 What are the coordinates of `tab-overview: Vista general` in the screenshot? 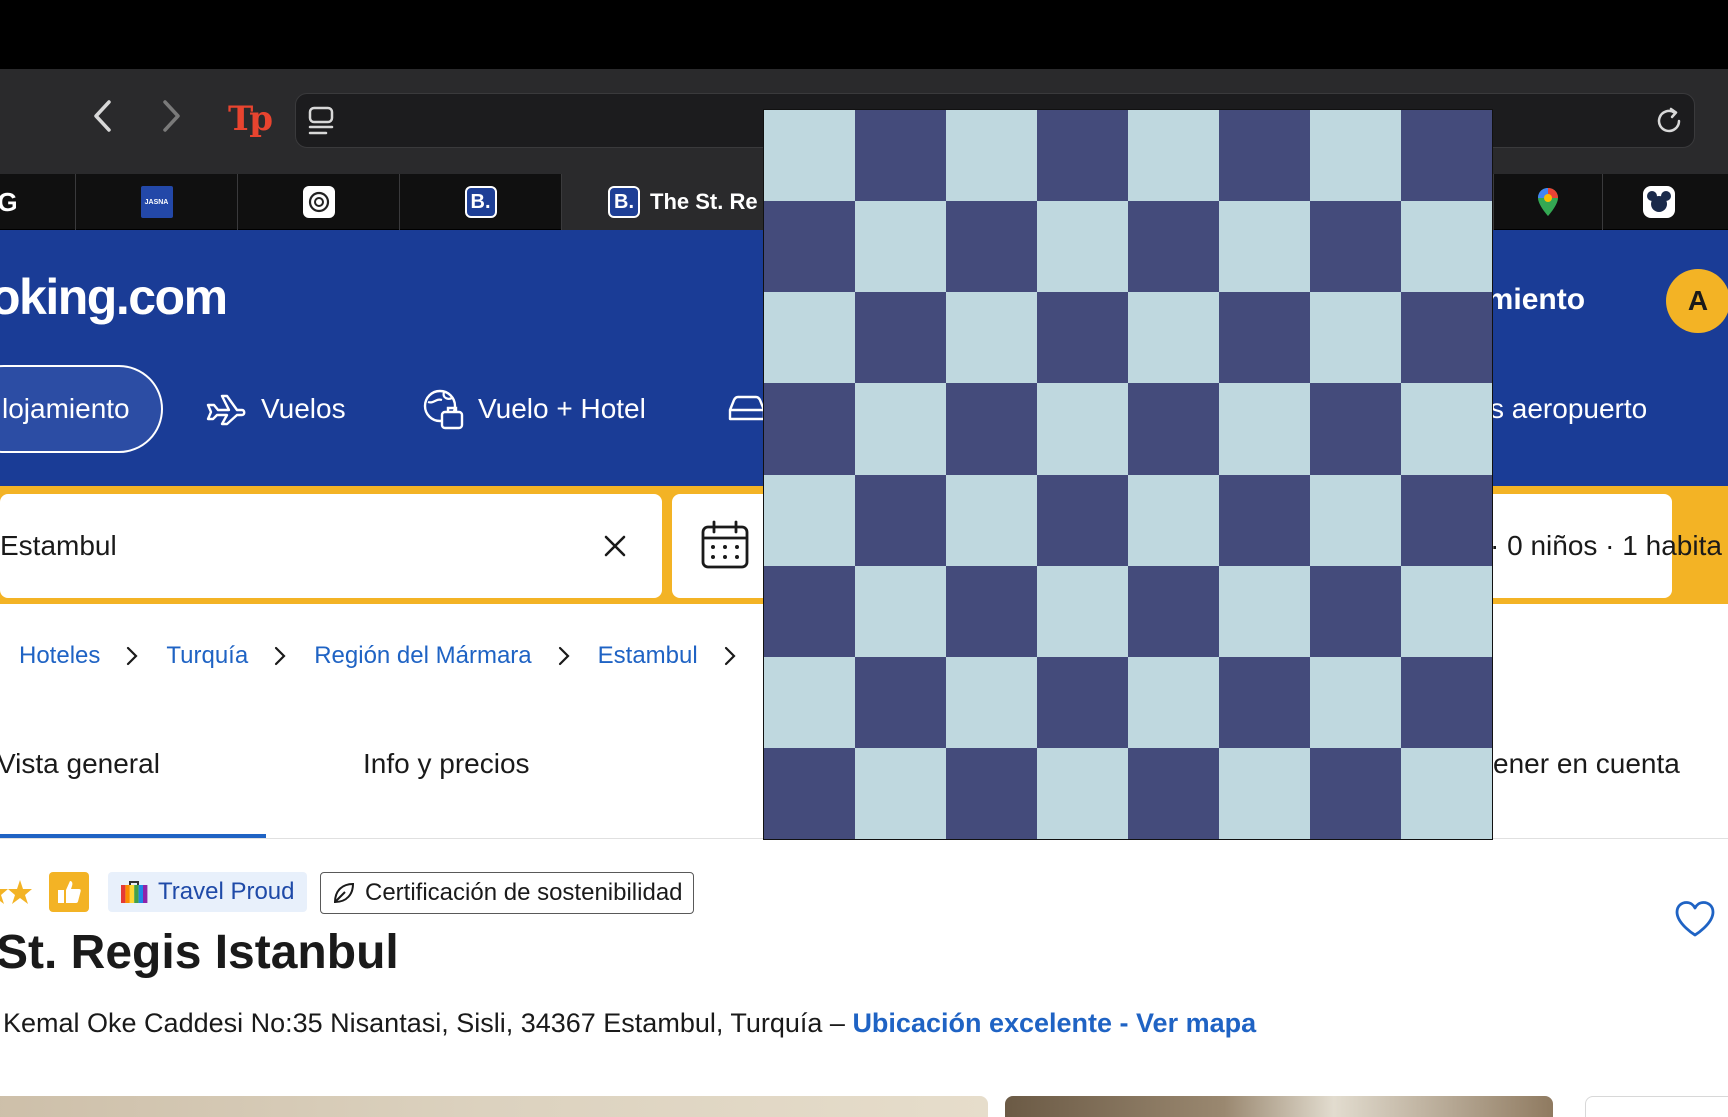 It's located at (80, 764).